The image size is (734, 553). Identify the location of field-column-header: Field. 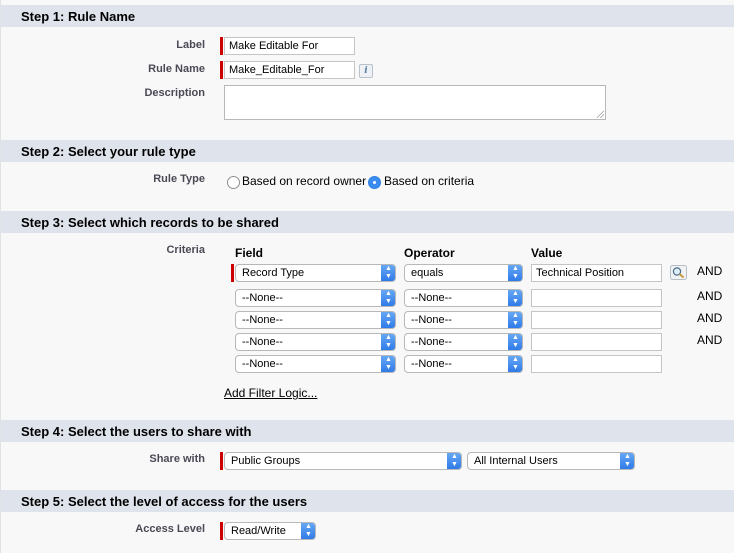
(249, 253).